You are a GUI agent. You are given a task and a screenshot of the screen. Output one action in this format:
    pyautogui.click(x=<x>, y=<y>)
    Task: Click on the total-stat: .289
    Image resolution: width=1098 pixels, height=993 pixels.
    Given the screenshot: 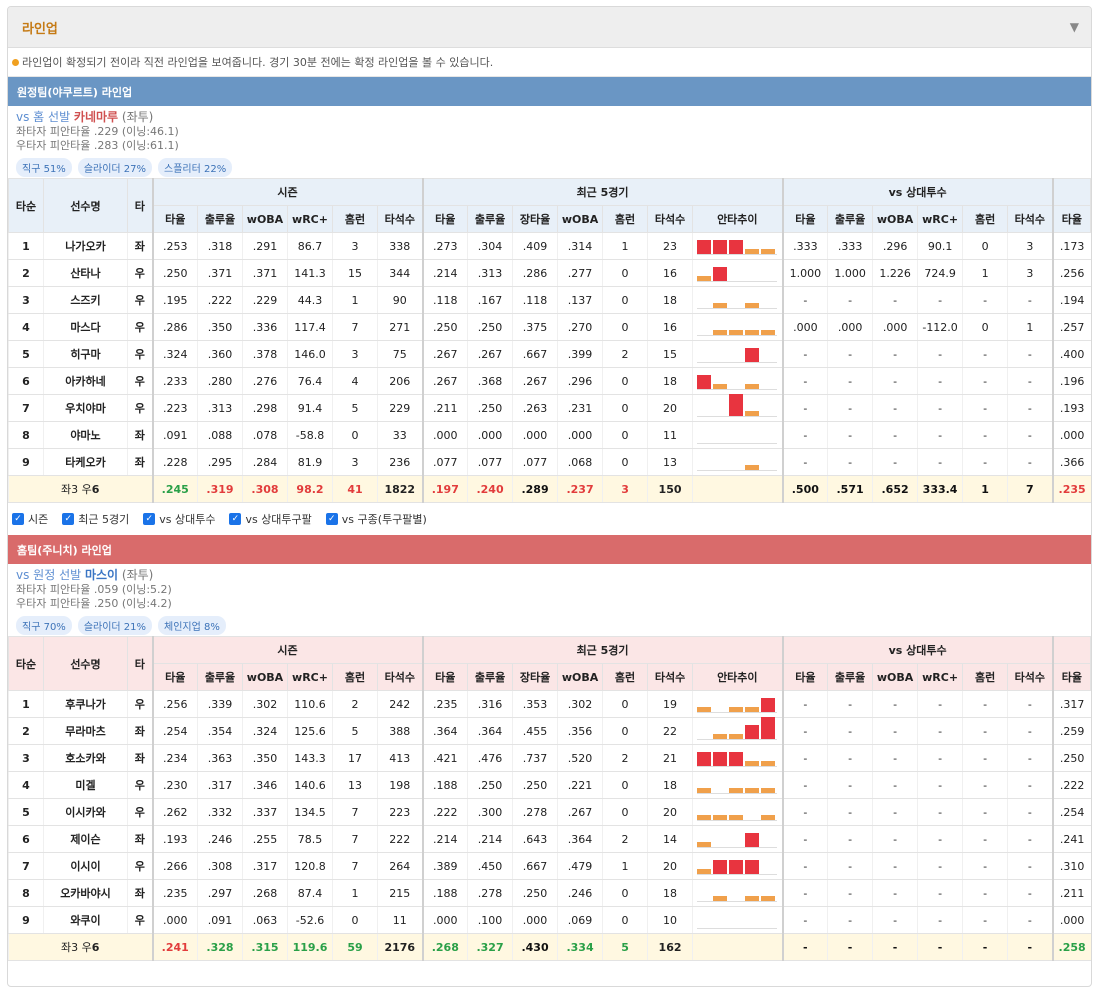 What is the action you would take?
    pyautogui.click(x=535, y=489)
    